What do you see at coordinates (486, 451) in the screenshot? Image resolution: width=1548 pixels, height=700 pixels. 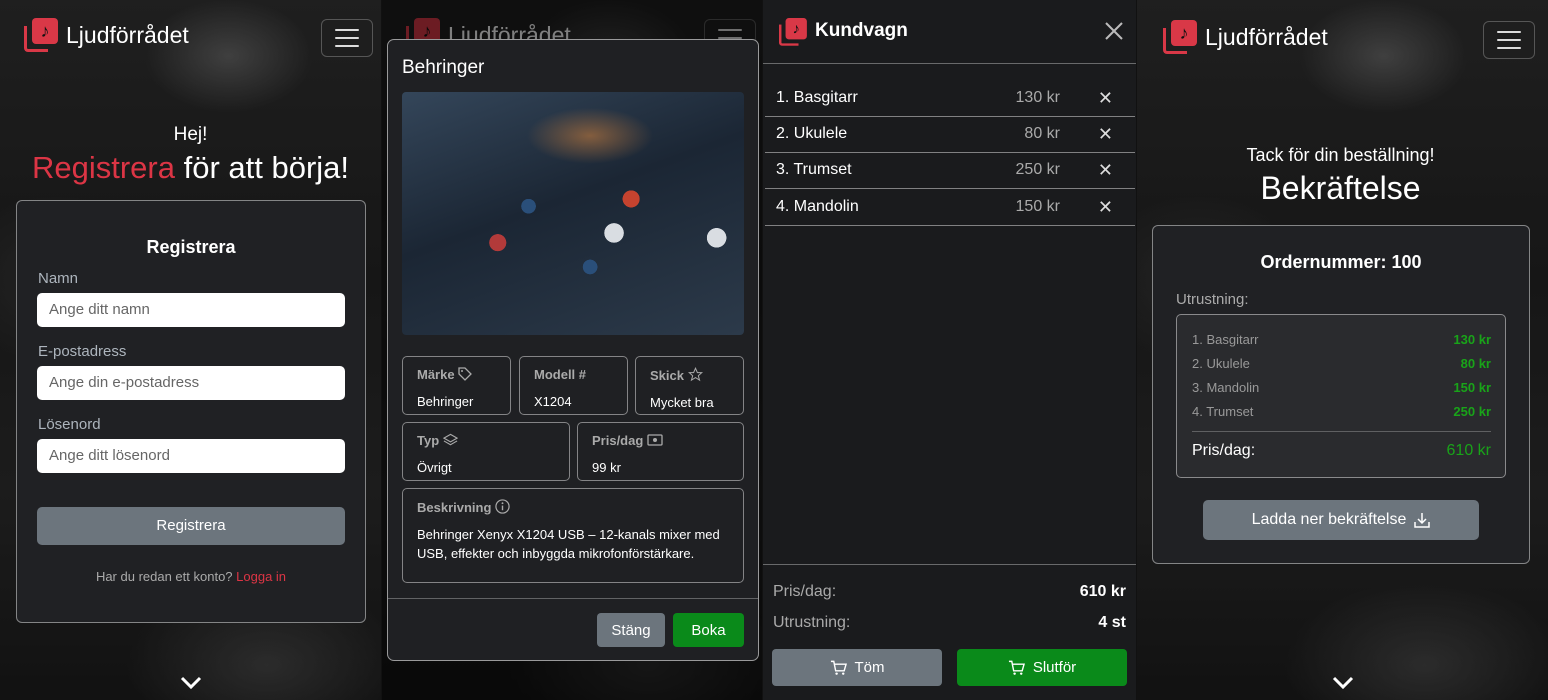 I see `type-info-box: Typ Övrigt` at bounding box center [486, 451].